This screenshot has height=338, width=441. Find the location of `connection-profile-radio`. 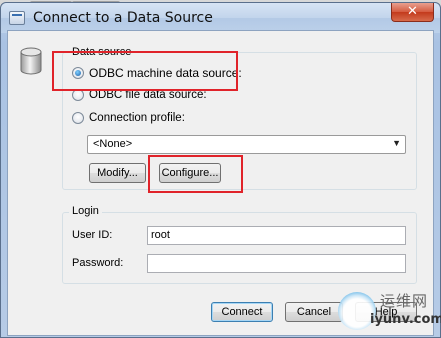

connection-profile-radio is located at coordinates (78, 118).